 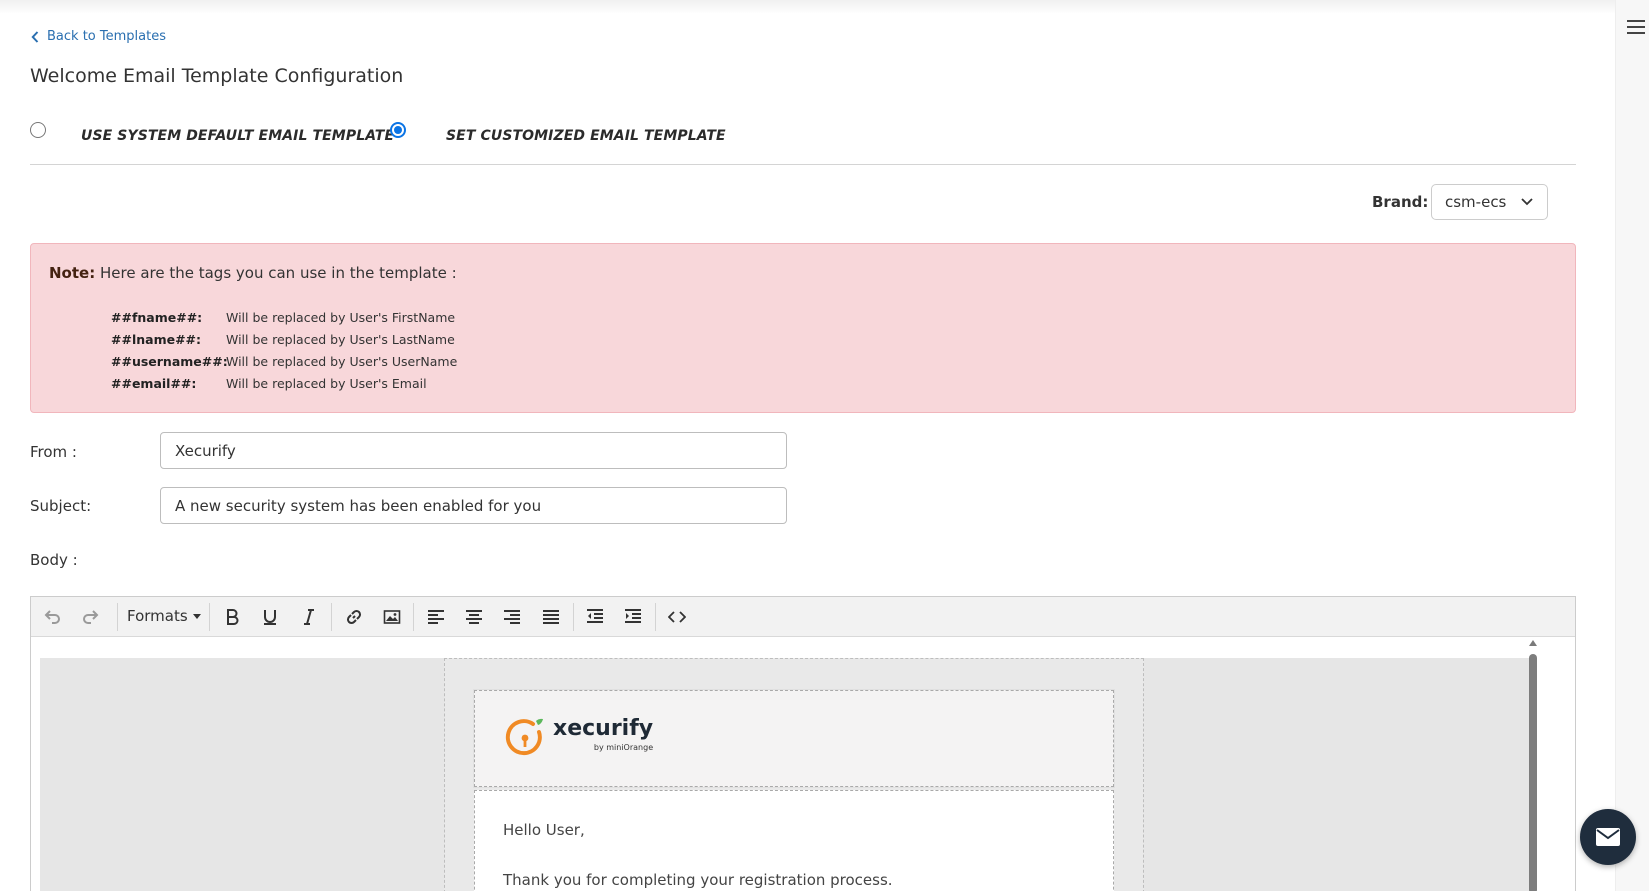 I want to click on tag-name: ##username##:, so click(x=169, y=361).